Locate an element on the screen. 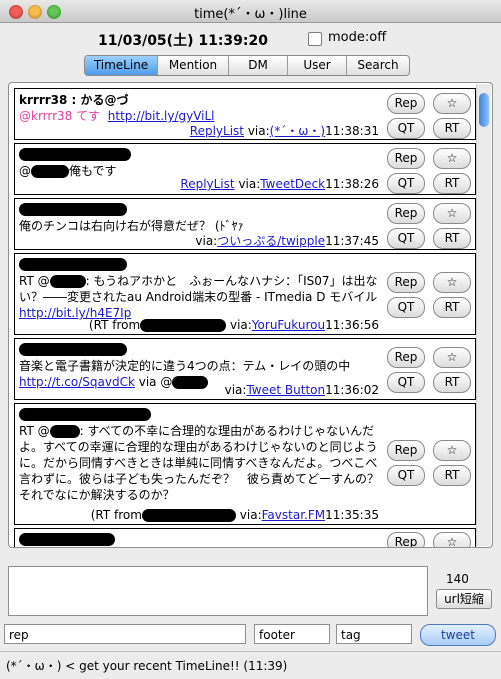  client-link: YoruFukurou is located at coordinates (288, 325).